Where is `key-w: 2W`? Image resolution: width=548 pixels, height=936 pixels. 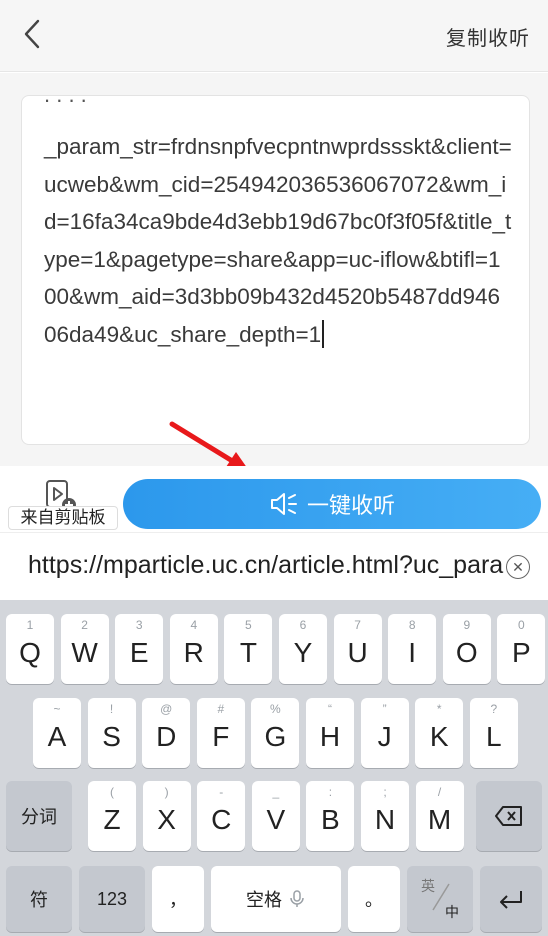 key-w: 2W is located at coordinates (84, 649).